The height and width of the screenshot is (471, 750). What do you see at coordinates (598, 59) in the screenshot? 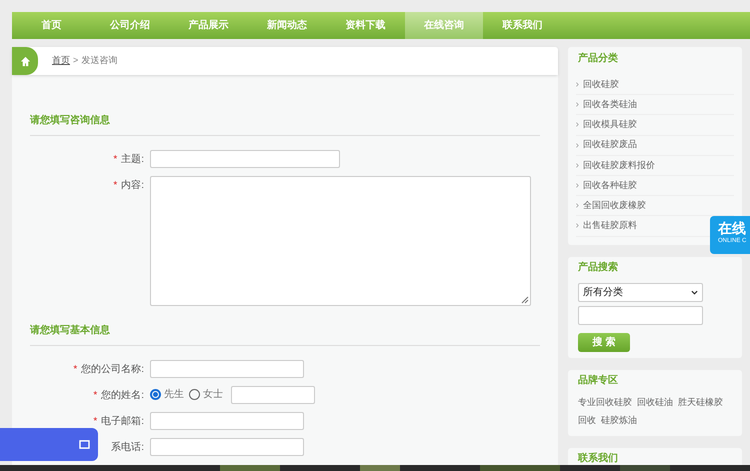
I see `box-title: 产品分类` at bounding box center [598, 59].